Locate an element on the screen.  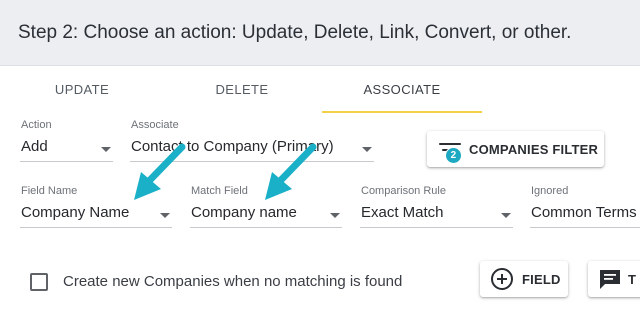
comparison-rule-label: Comparison Rule is located at coordinates (403, 191).